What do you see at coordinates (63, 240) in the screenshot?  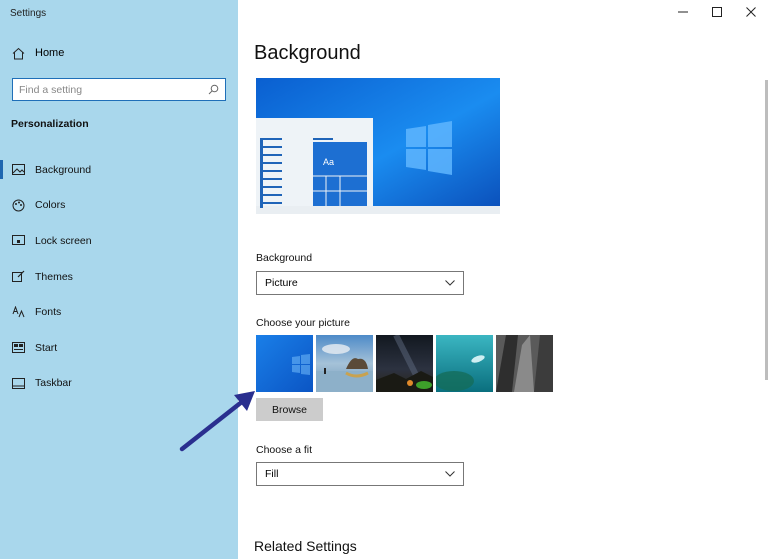 I see `sidebar-item-label: Lock screen` at bounding box center [63, 240].